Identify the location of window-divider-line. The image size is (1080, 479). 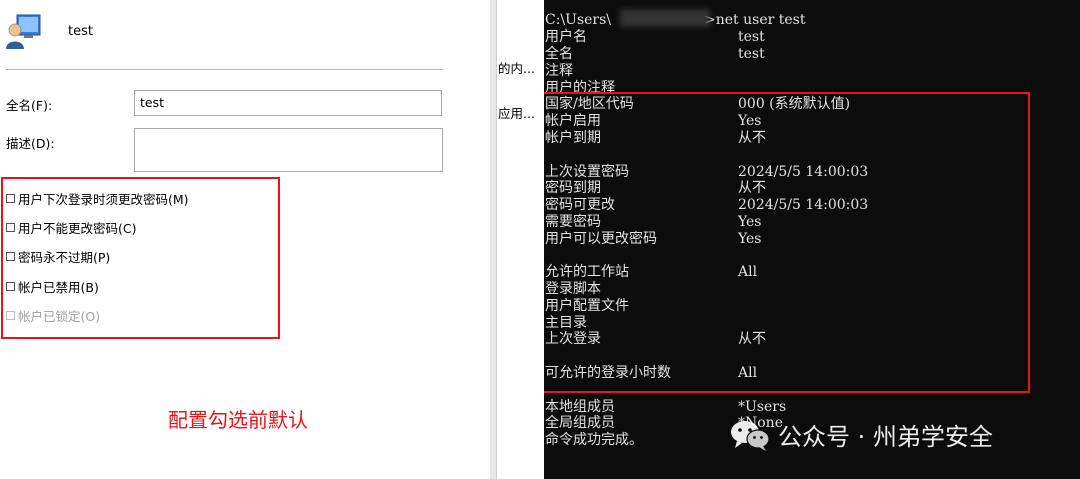
(496, 239).